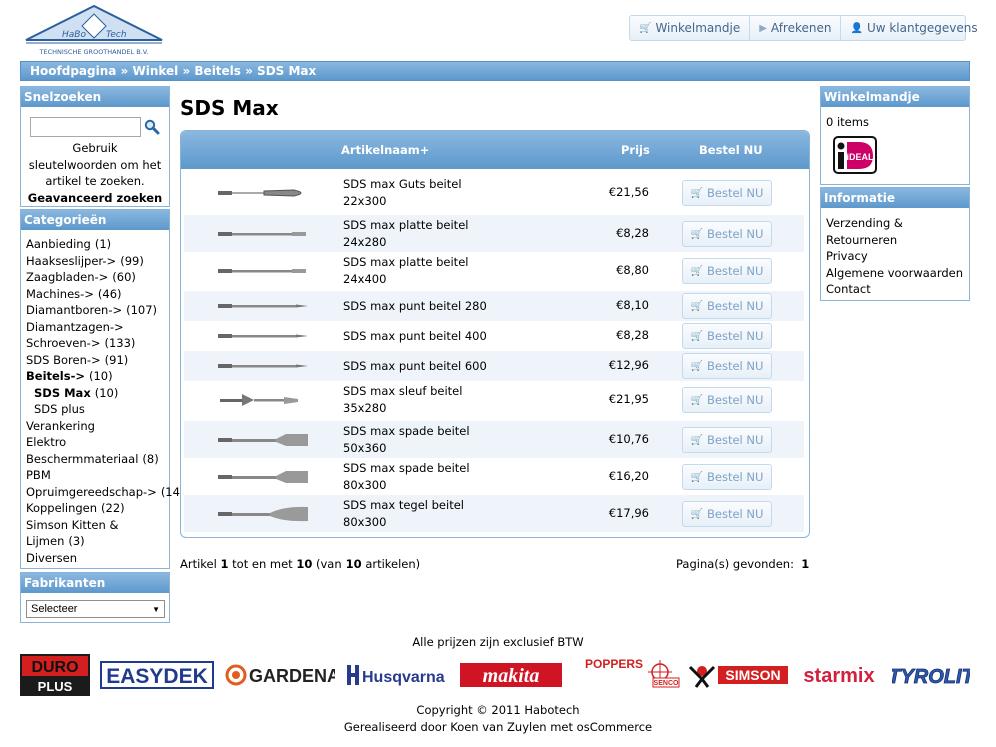  I want to click on brand-husqvarna-logo: Husqvarna, so click(396, 675).